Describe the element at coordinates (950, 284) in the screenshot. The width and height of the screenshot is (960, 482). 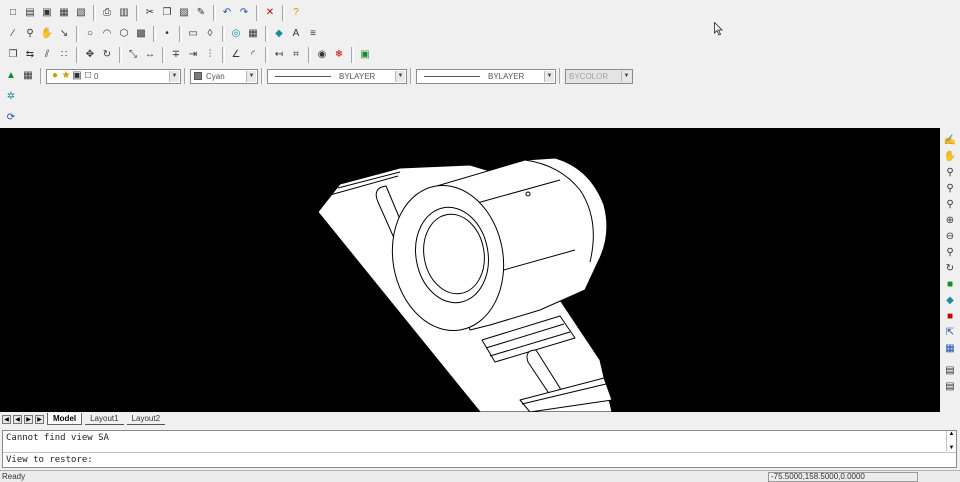
I see `shade-icon: ■` at that location.